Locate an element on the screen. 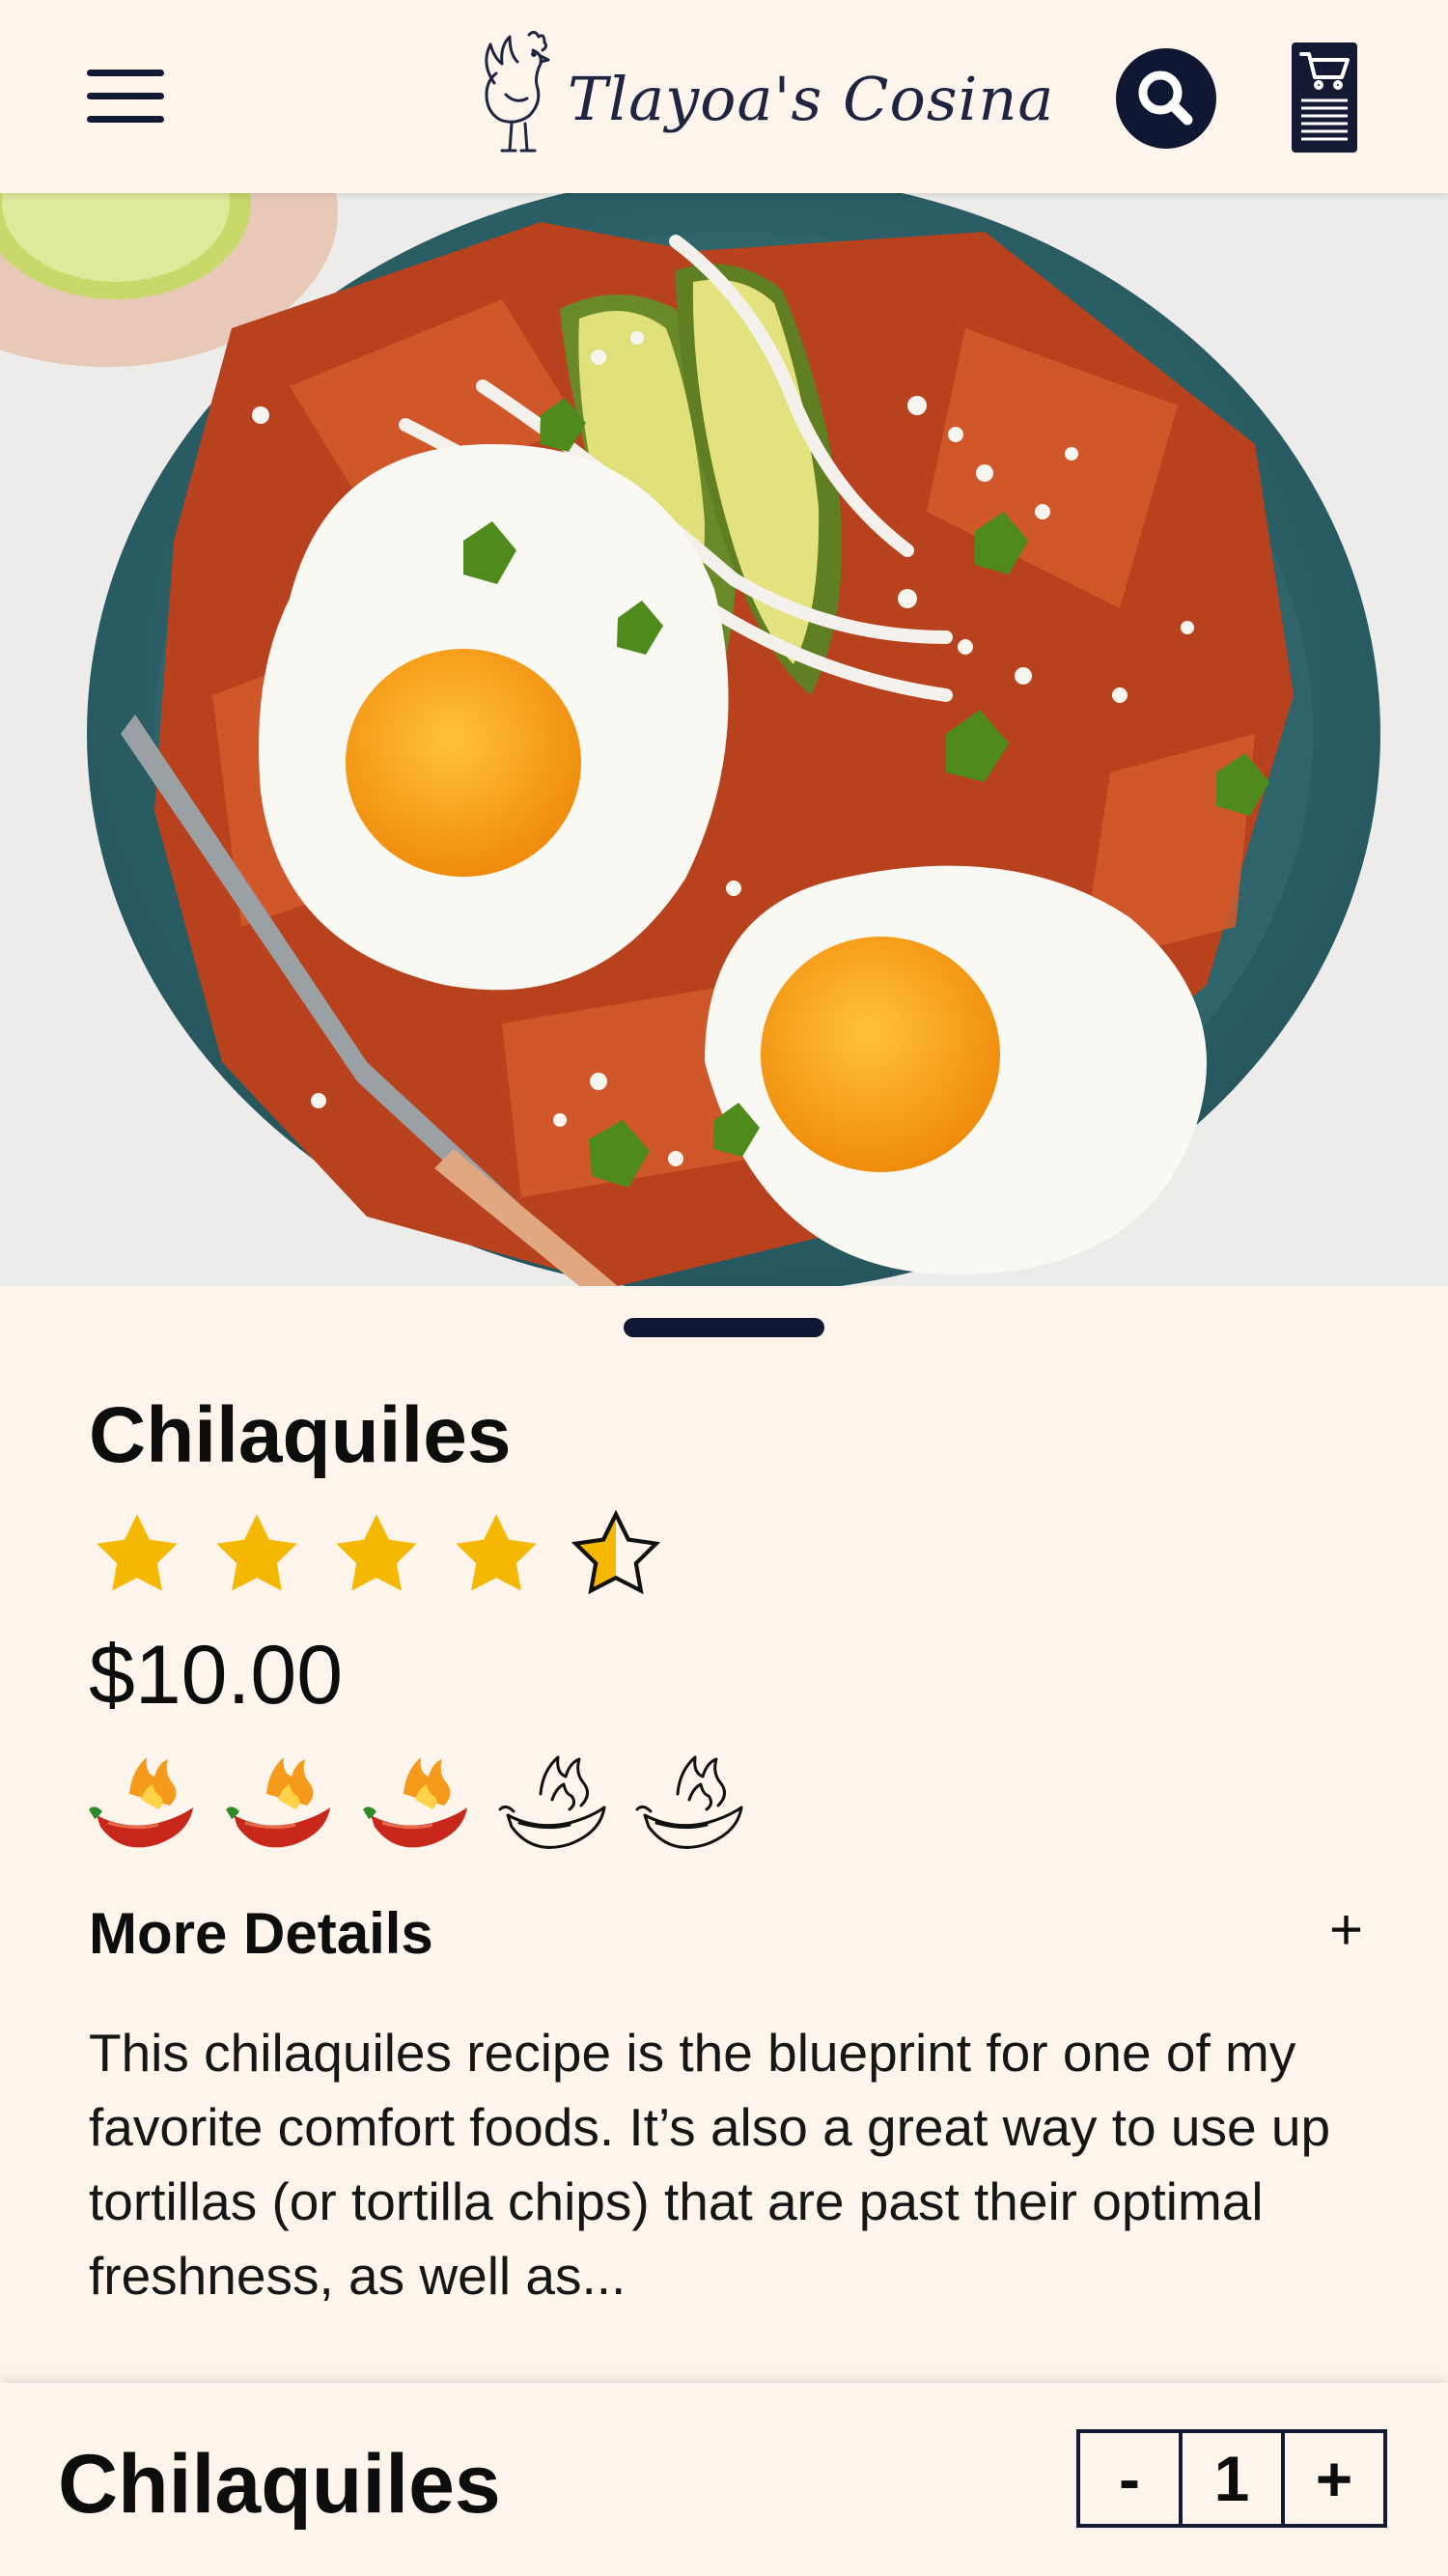  star-half-icon is located at coordinates (616, 1552).